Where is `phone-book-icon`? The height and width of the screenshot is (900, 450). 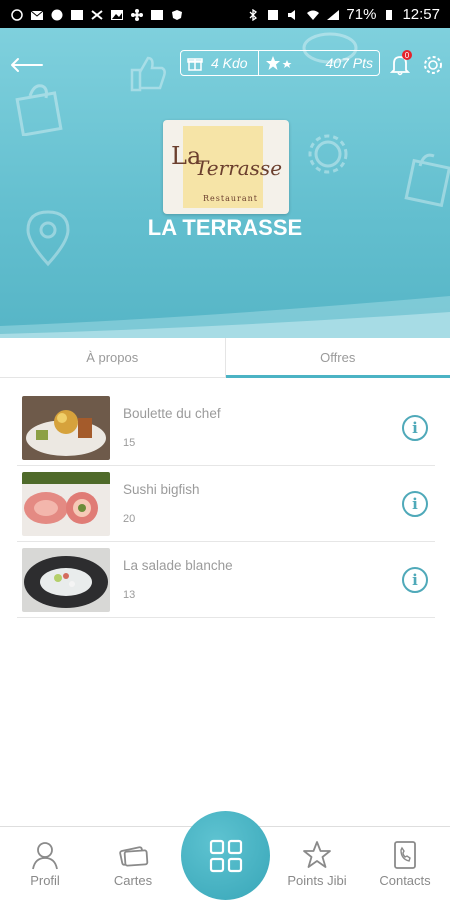 phone-book-icon is located at coordinates (405, 855).